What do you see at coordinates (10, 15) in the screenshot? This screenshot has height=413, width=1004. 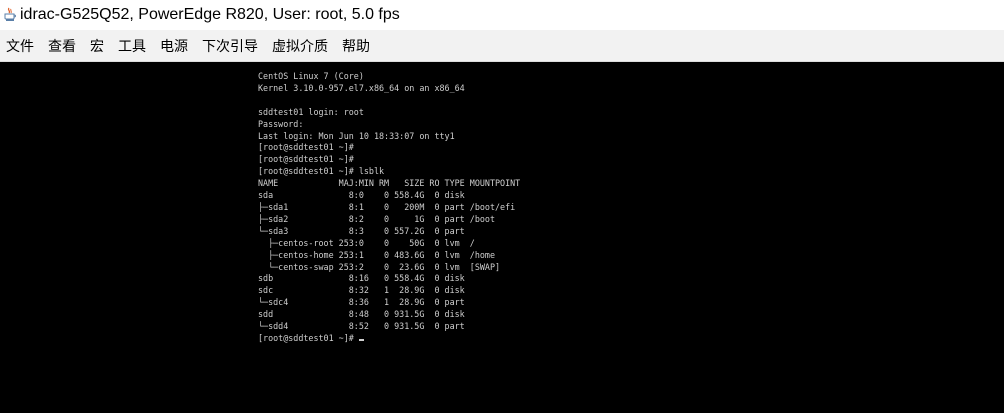 I see `java-icon` at bounding box center [10, 15].